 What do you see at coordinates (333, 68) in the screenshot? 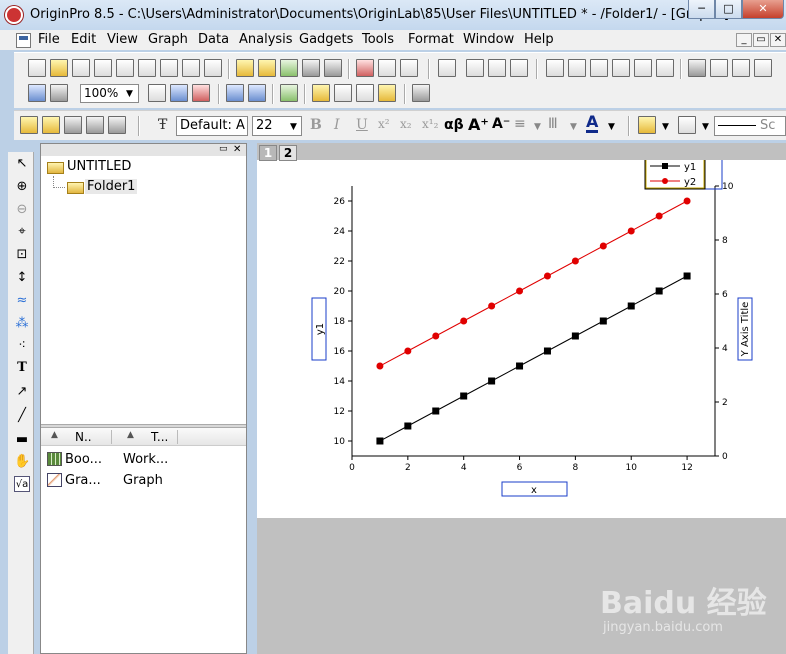
I see `save-template-icon` at bounding box center [333, 68].